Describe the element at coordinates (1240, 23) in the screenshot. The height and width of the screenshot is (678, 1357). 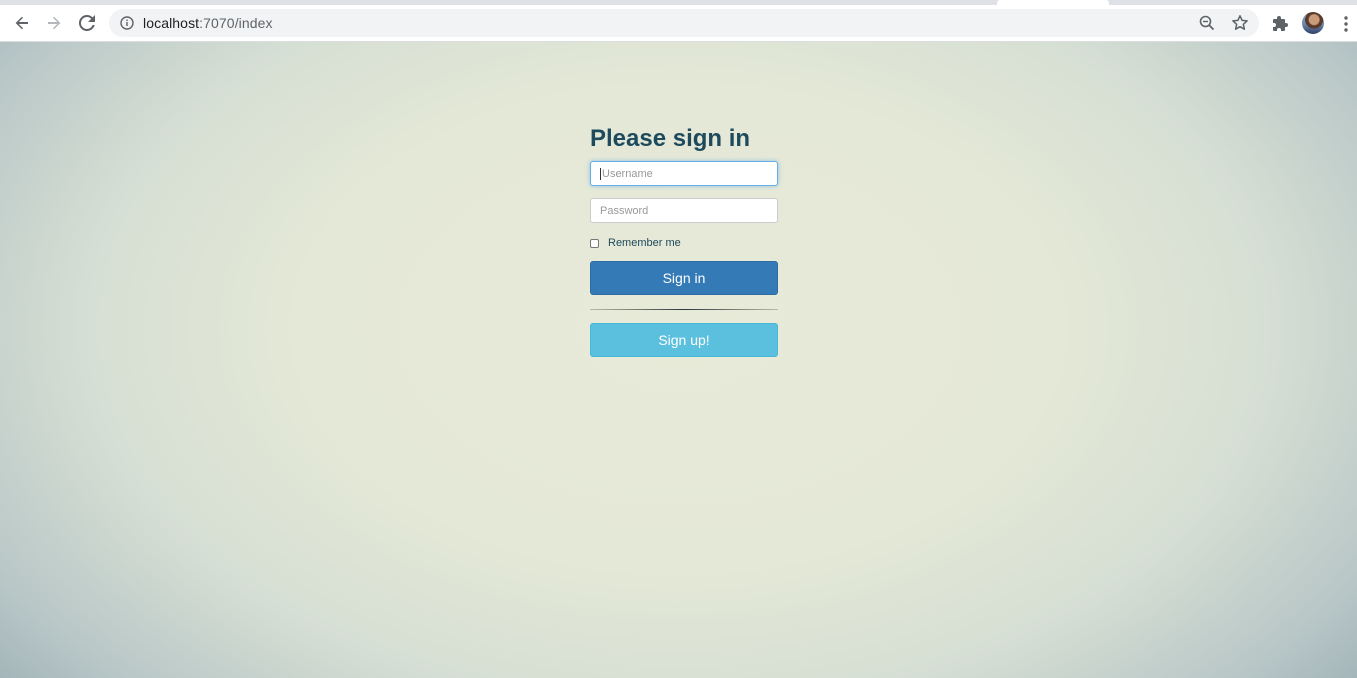
I see `star-icon` at that location.